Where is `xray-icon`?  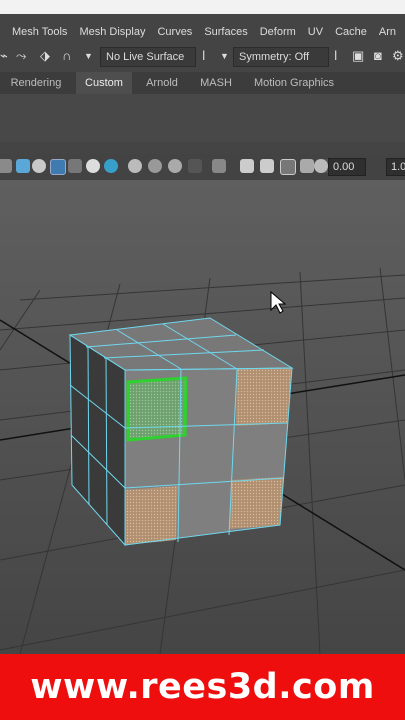 xray-icon is located at coordinates (195, 166).